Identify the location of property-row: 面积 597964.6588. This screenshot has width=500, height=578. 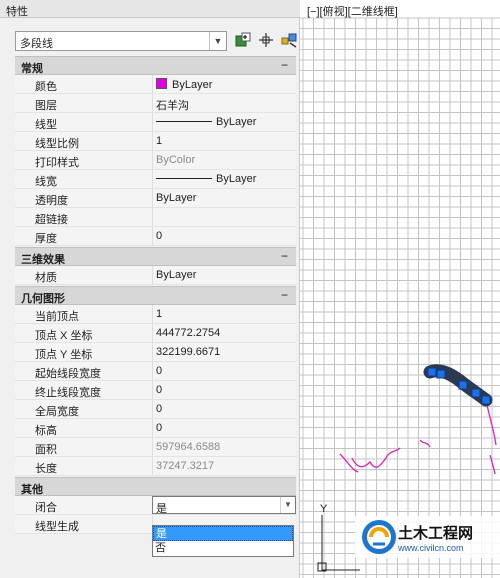
(155, 447).